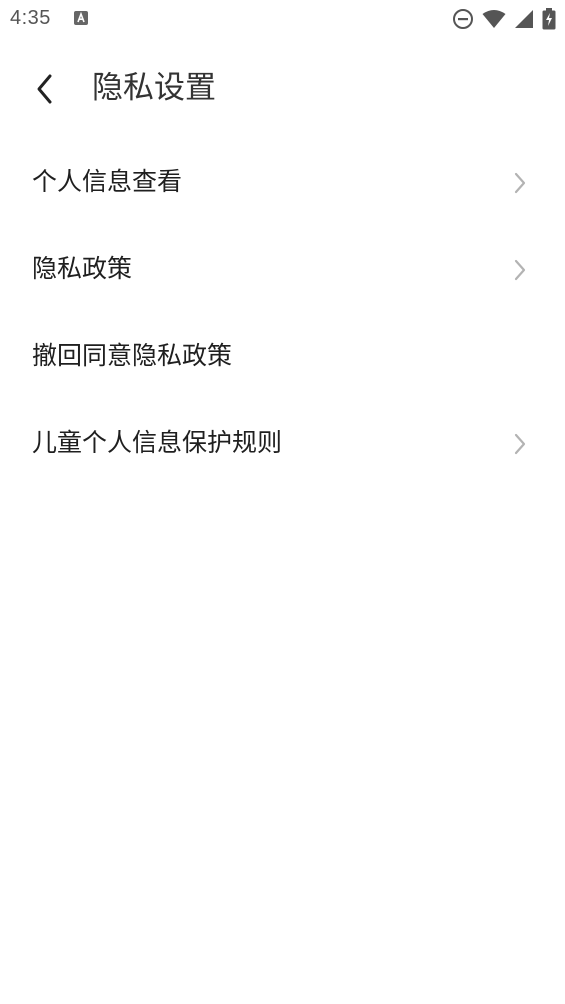 The height and width of the screenshot is (1004, 565). Describe the element at coordinates (107, 181) in the screenshot. I see `menu-item-label: 个人信息查看` at that location.